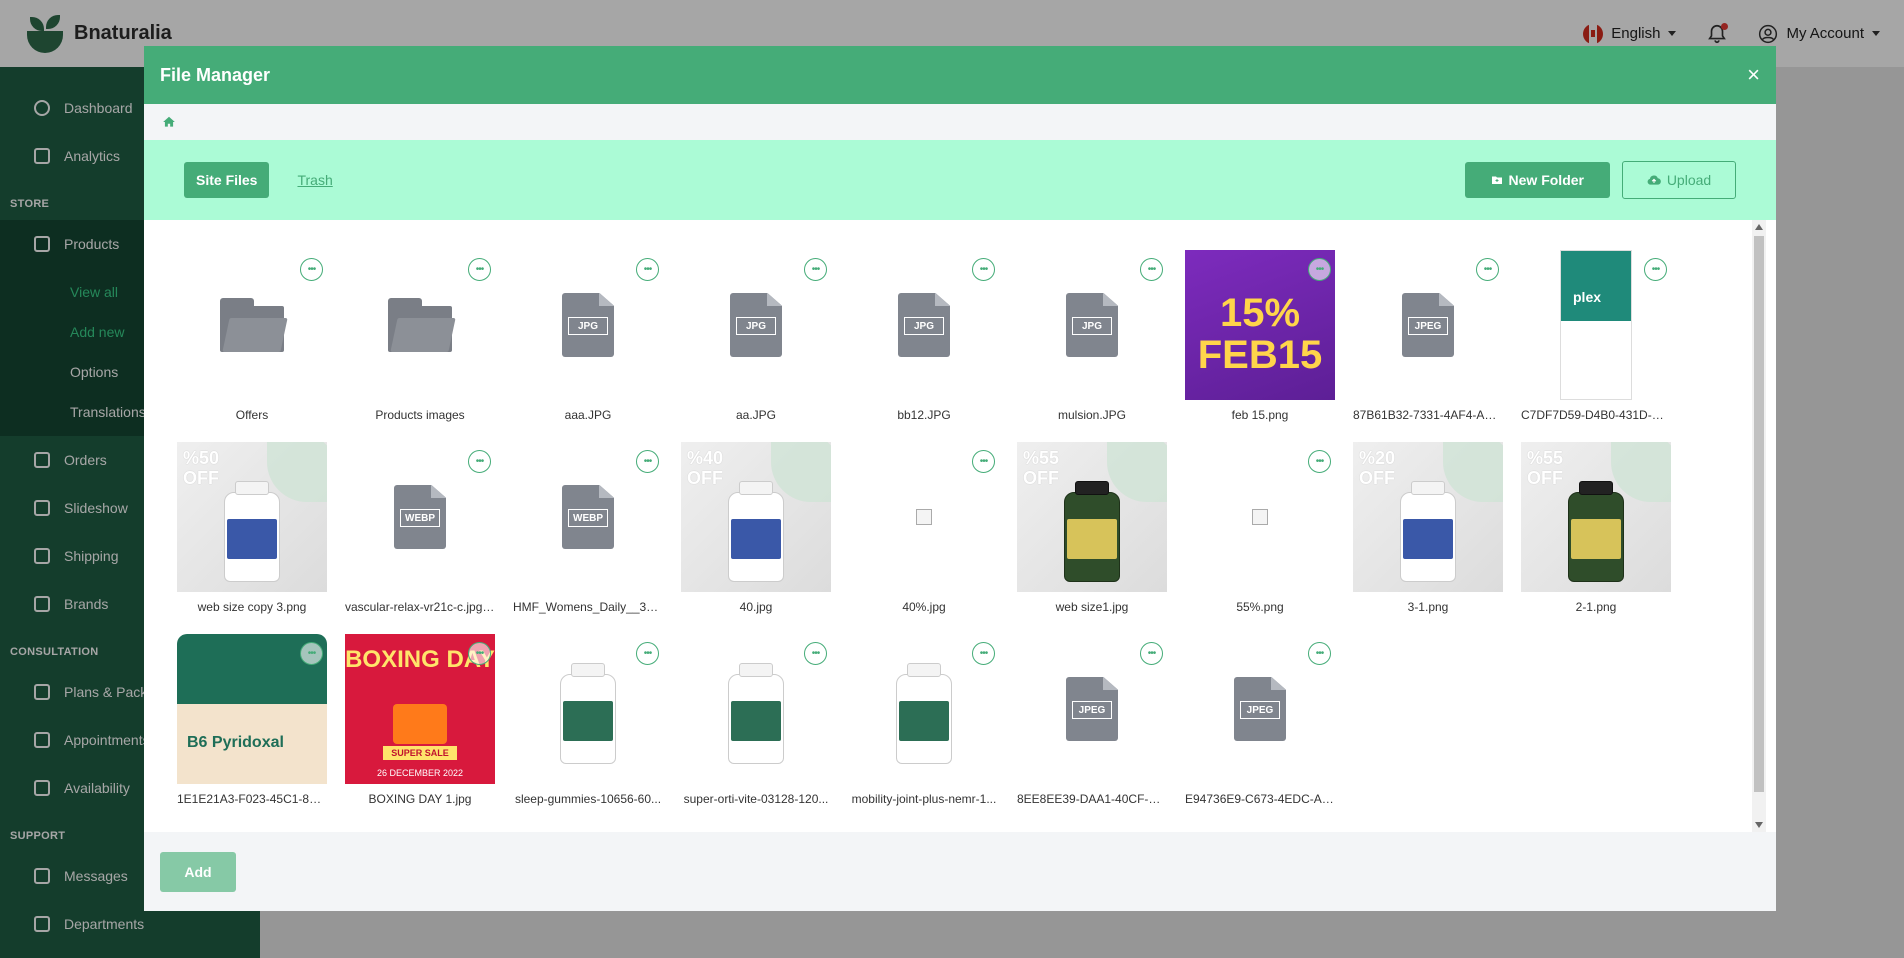  I want to click on file-tile: %40 OFF 40.jpg, so click(756, 533).